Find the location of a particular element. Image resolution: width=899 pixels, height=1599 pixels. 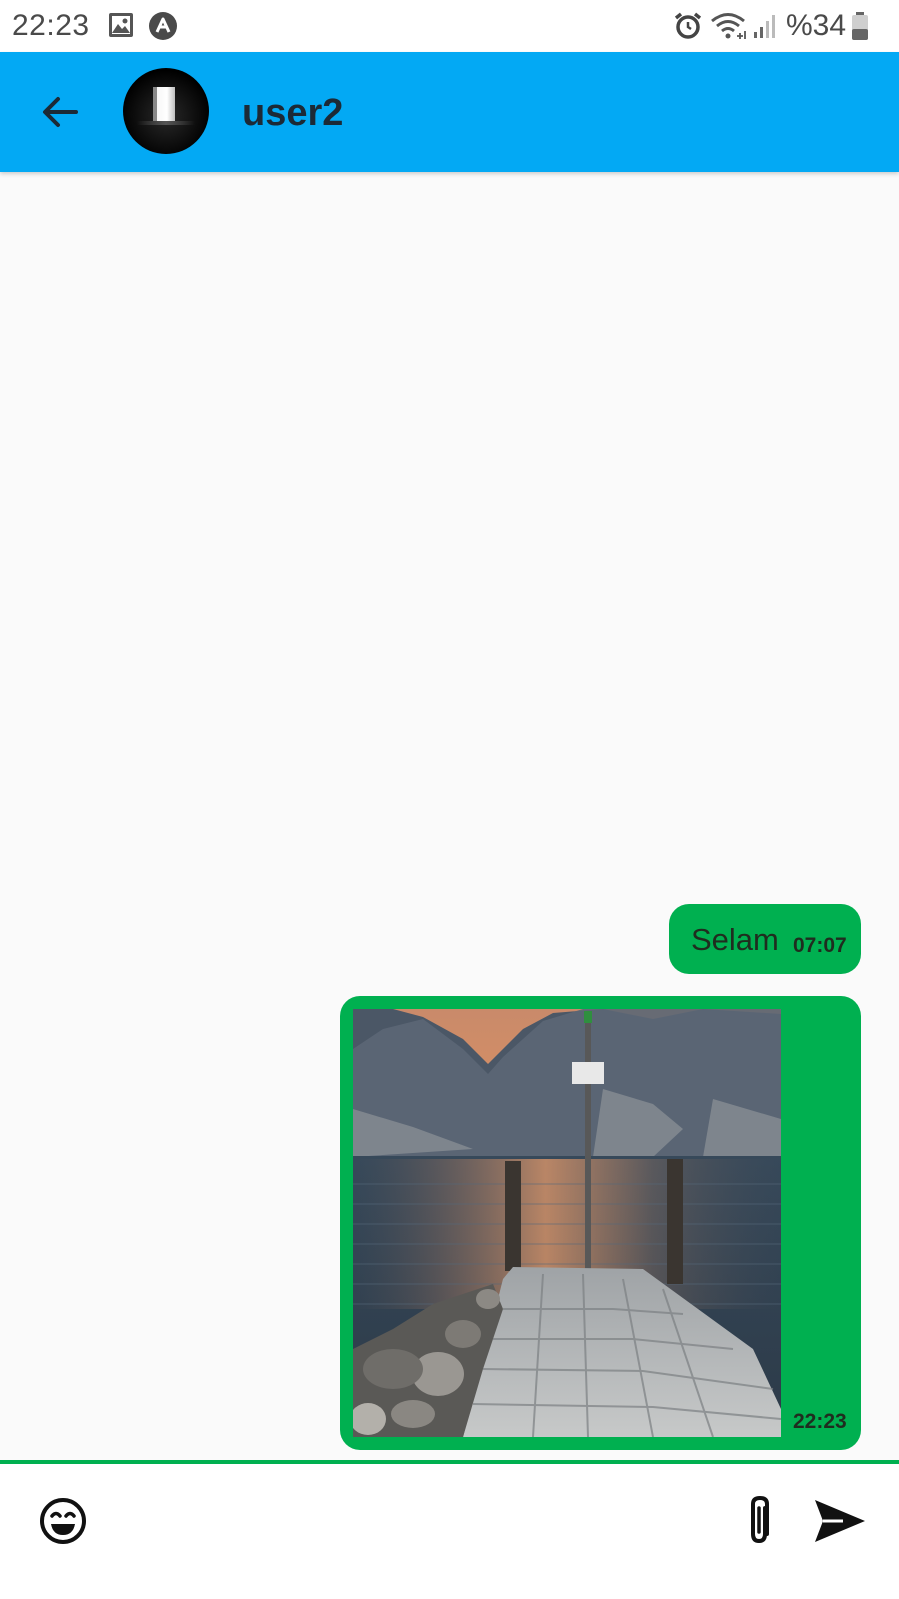

contact-name: user2 is located at coordinates (292, 113).